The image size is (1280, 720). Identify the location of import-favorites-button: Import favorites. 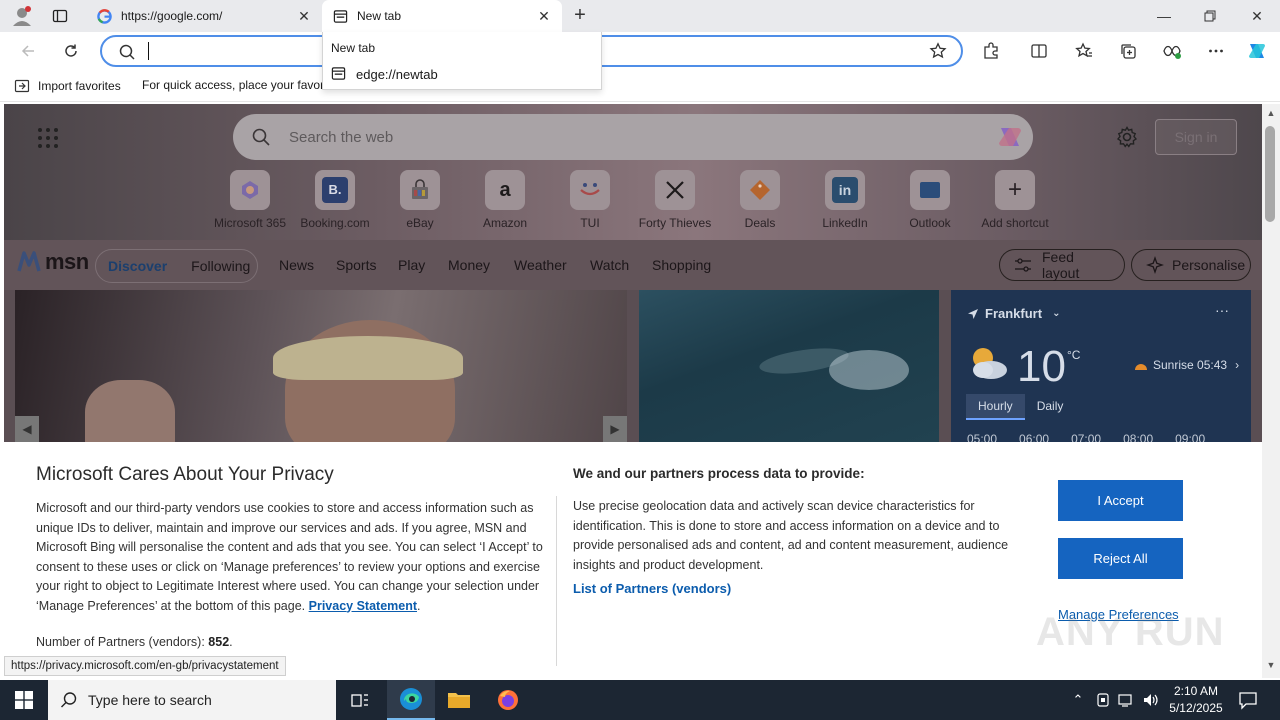
(67, 86).